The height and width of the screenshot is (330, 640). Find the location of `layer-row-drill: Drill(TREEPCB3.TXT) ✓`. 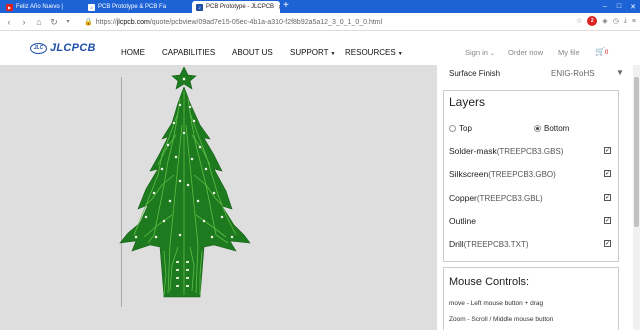

layer-row-drill: Drill(TREEPCB3.TXT) ✓ is located at coordinates (530, 244).